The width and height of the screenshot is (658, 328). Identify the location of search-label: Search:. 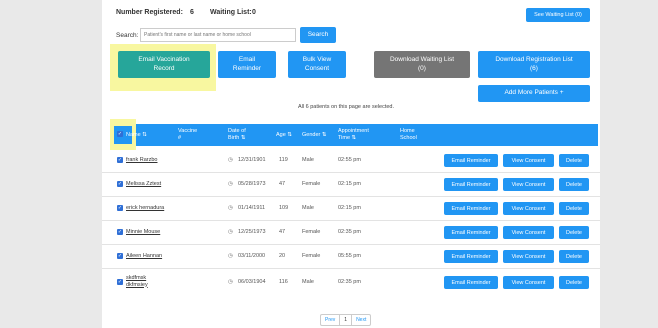
(127, 35).